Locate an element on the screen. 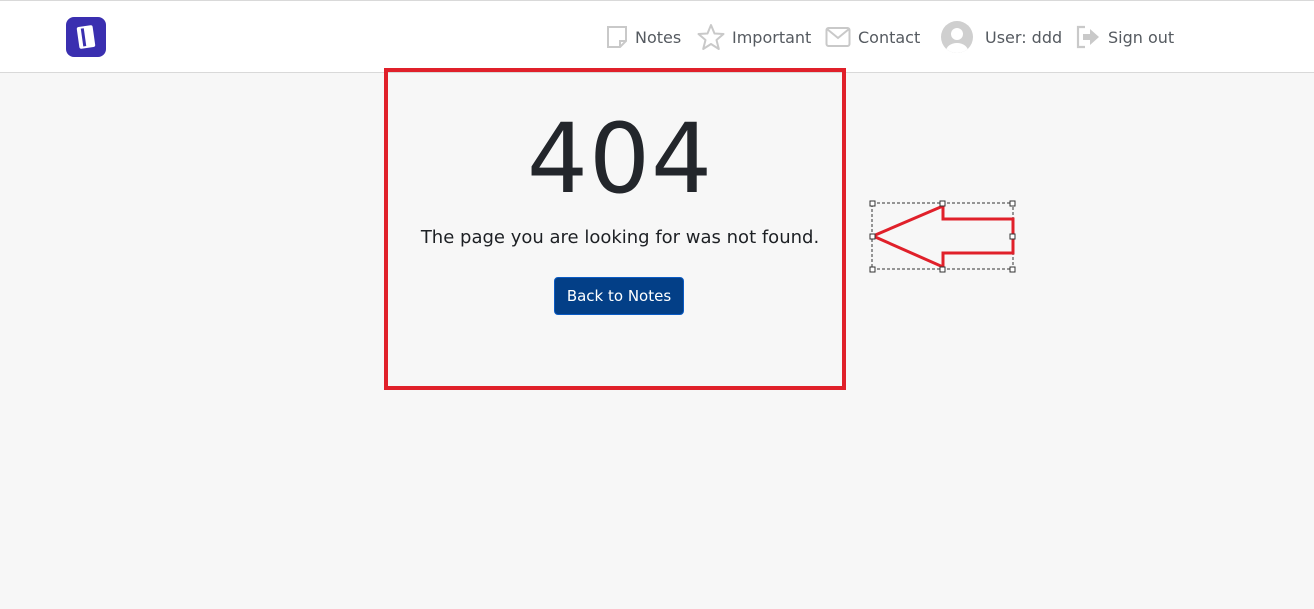 This screenshot has width=1314, height=609. nav-important-link: Important is located at coordinates (754, 37).